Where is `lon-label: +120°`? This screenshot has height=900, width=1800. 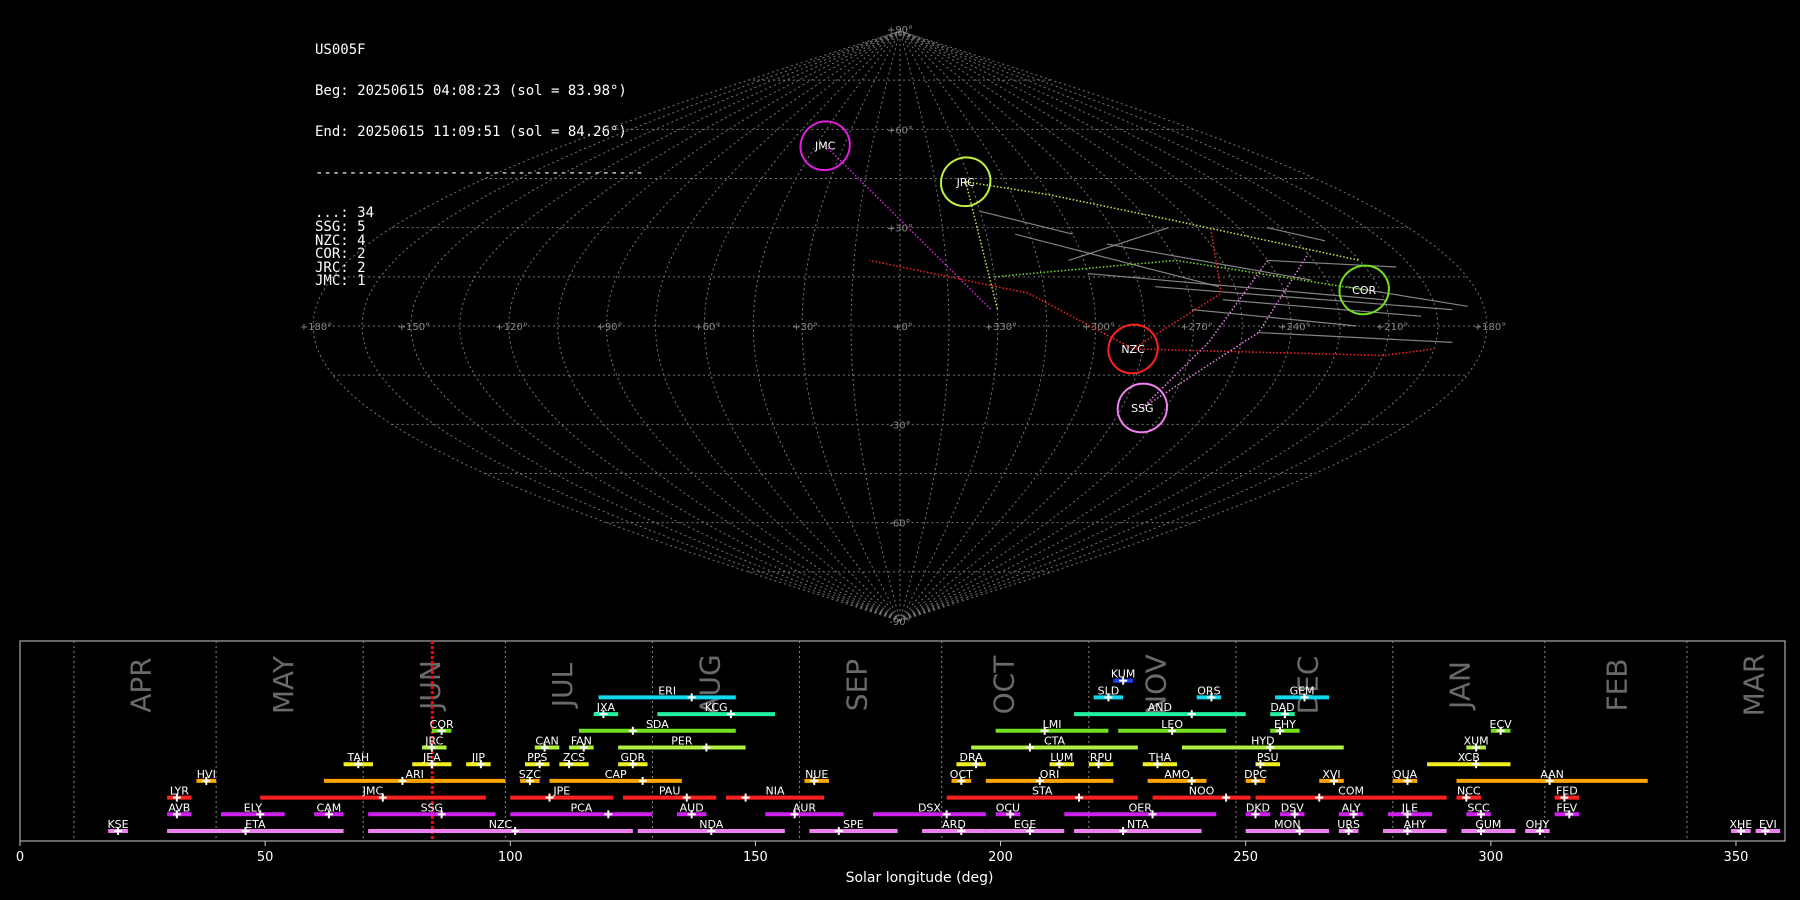 lon-label: +120° is located at coordinates (511, 327).